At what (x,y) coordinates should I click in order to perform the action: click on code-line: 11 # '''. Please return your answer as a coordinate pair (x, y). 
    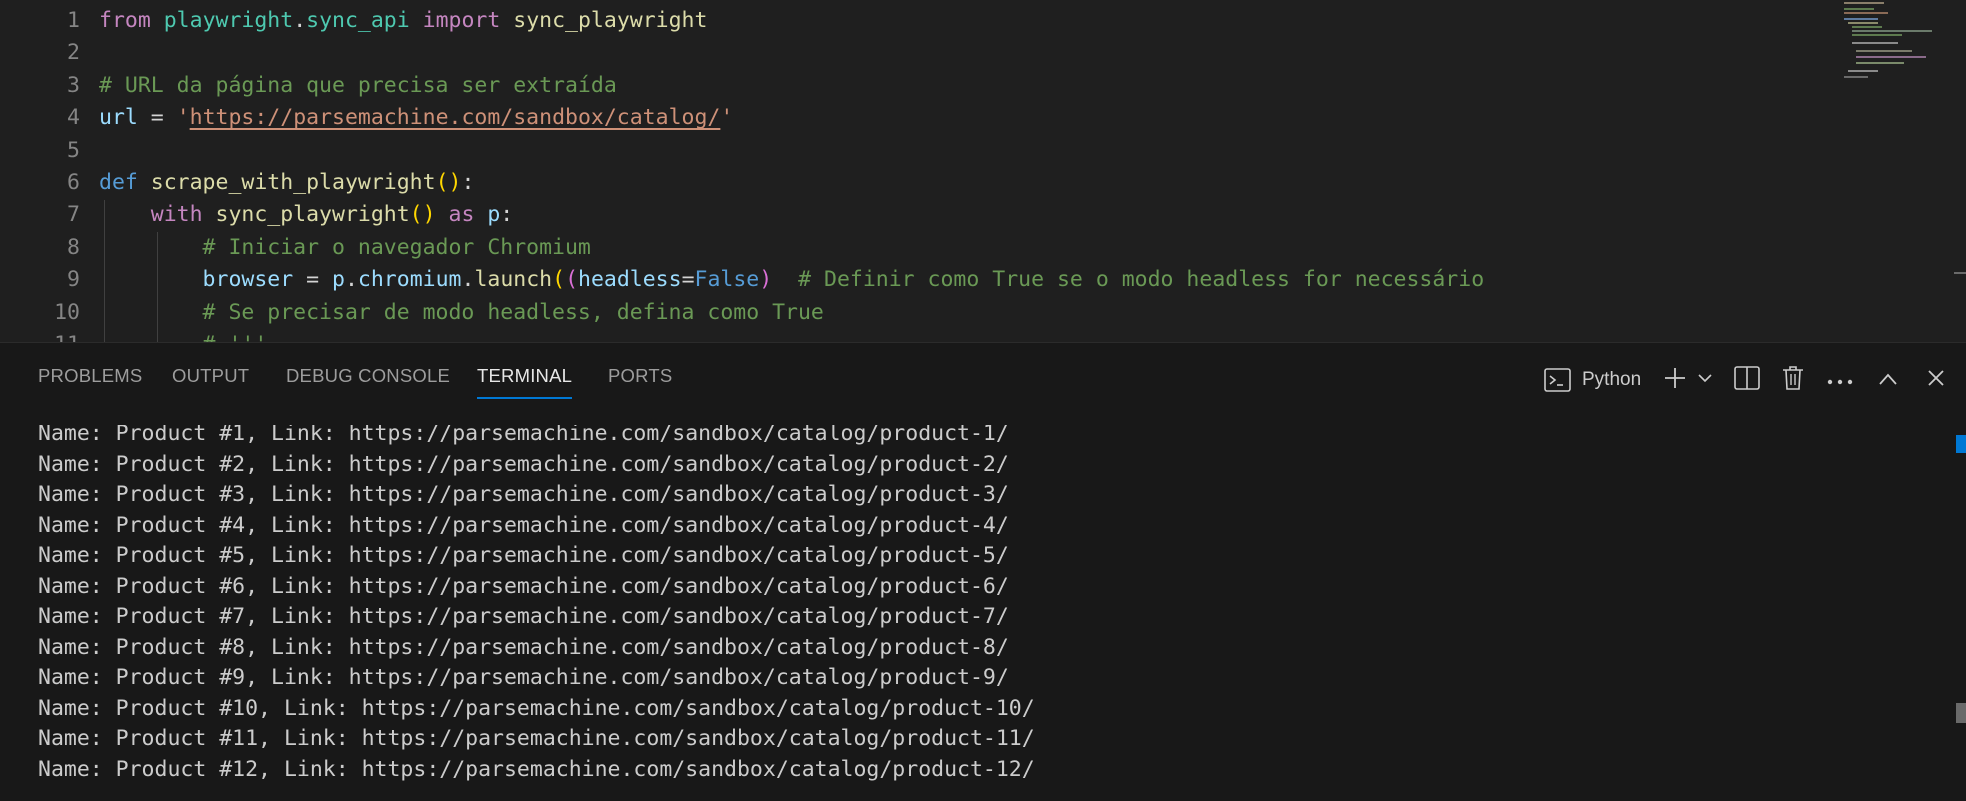
    Looking at the image, I should click on (920, 335).